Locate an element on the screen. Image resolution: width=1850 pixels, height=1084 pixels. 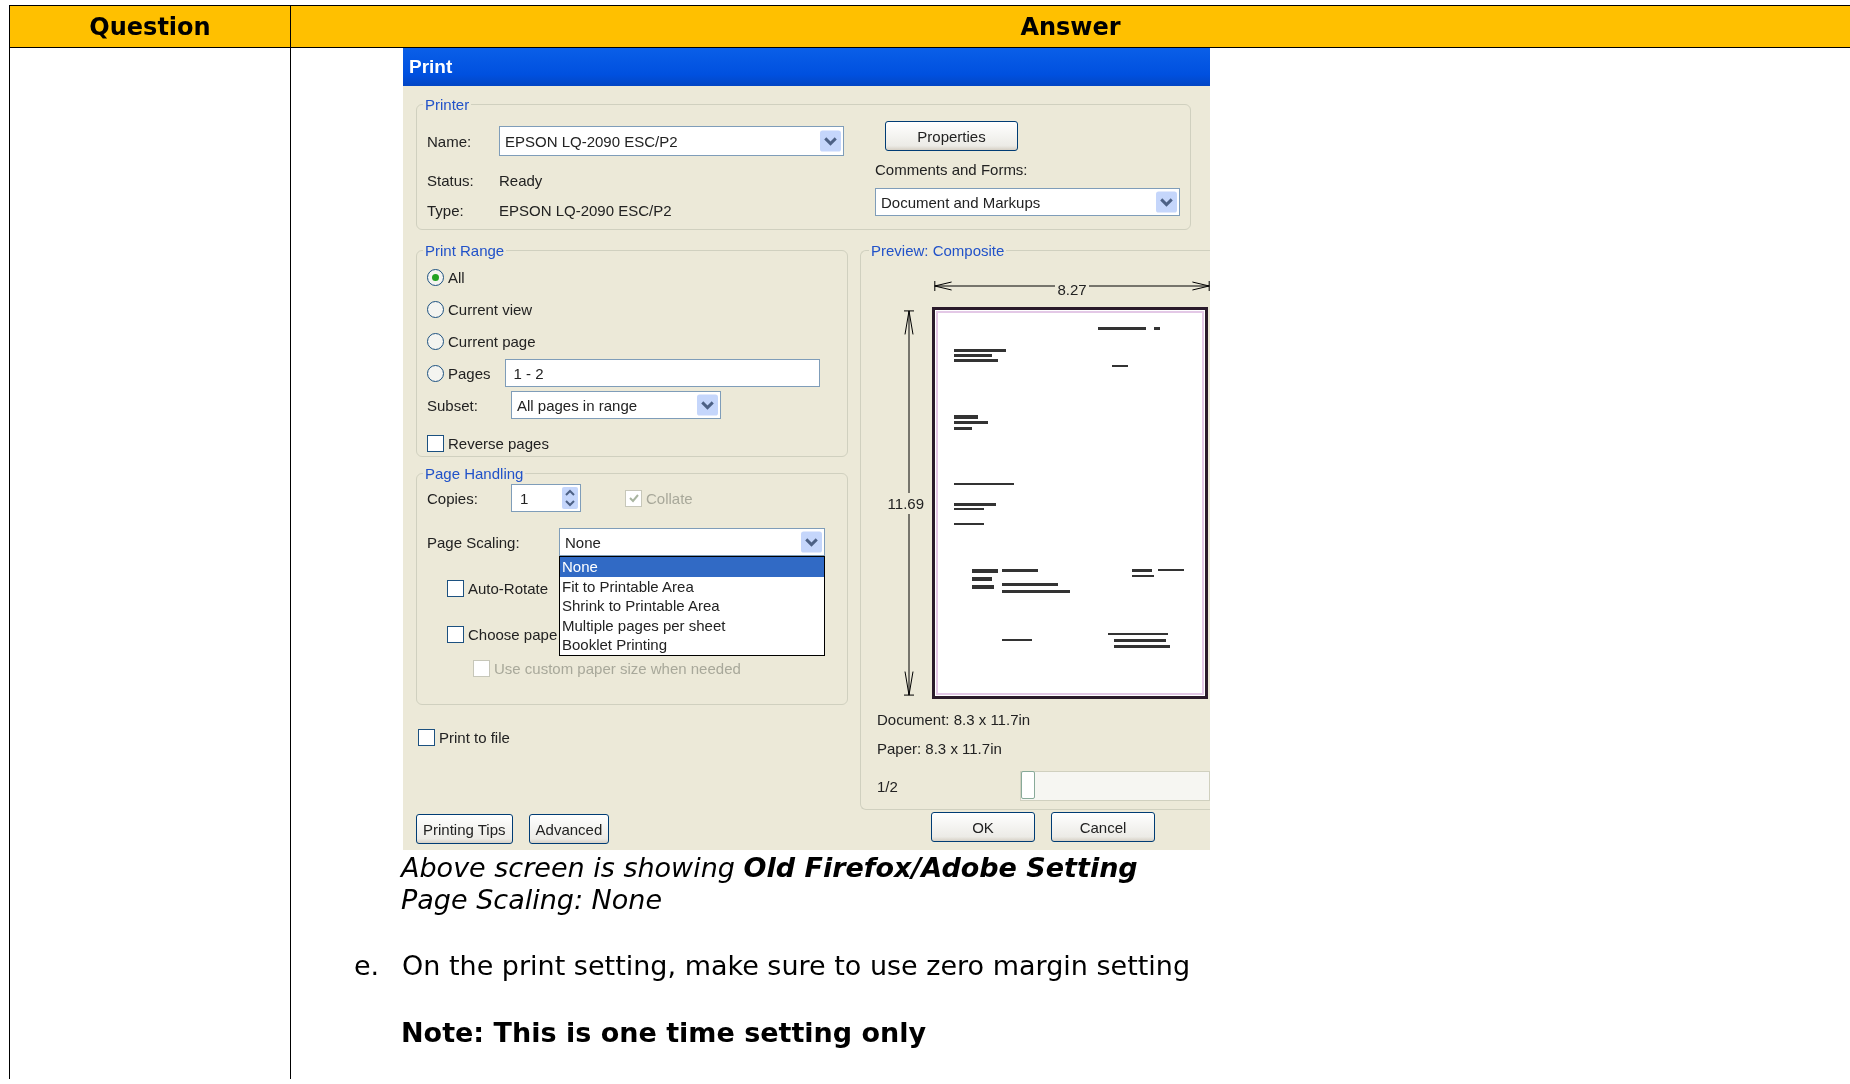
list-marker: e. is located at coordinates (367, 965).